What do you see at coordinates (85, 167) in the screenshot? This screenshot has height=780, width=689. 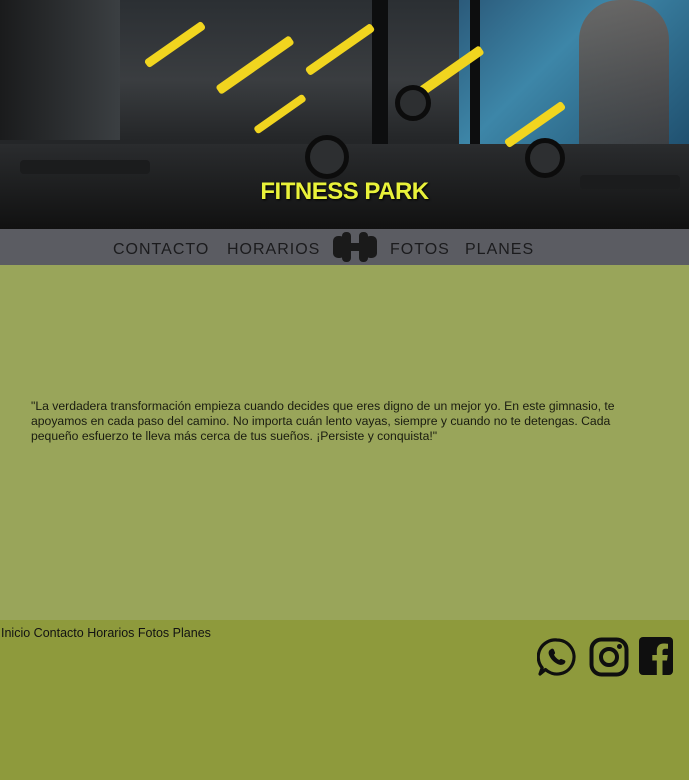 I see `gym-bench` at bounding box center [85, 167].